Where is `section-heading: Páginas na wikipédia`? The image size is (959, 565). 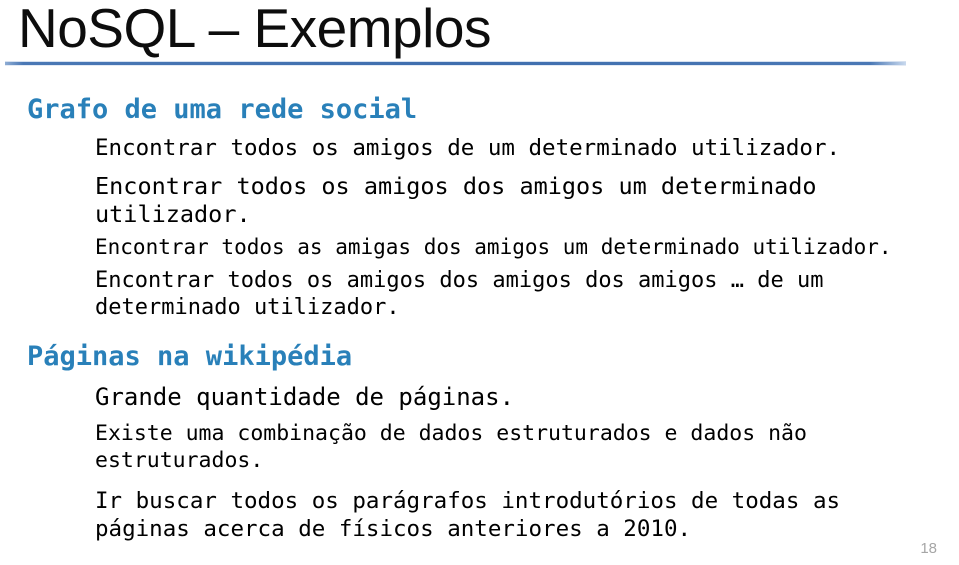 section-heading: Páginas na wikipédia is located at coordinates (190, 356).